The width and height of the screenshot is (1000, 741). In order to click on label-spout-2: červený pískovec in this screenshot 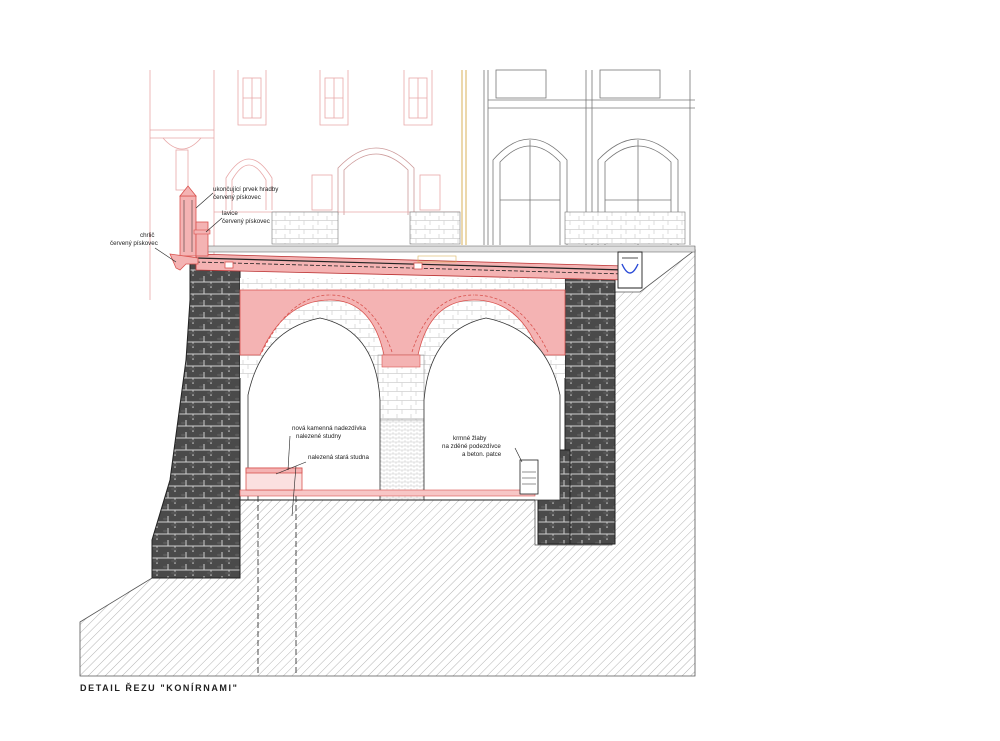, I will do `click(134, 243)`.